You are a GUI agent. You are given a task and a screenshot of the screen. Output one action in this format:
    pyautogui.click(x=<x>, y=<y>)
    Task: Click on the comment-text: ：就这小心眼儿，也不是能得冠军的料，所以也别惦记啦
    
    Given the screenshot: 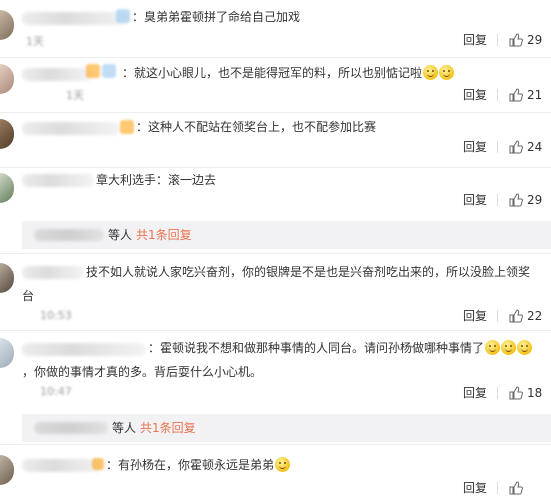 What is the action you would take?
    pyautogui.click(x=288, y=73)
    